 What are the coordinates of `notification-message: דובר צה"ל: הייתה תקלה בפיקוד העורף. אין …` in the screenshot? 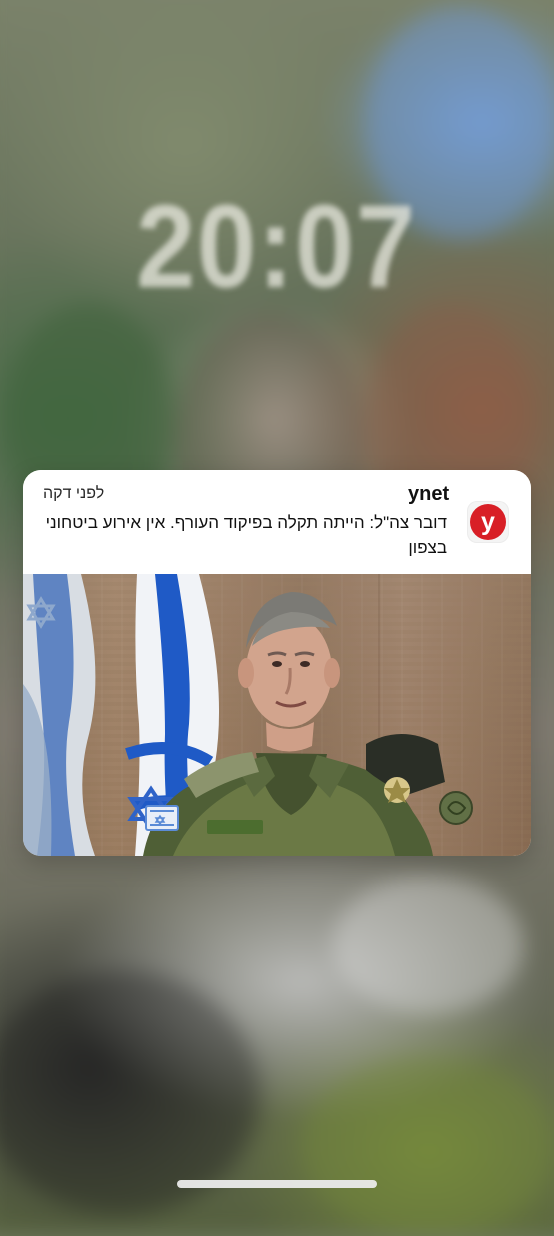 It's located at (246, 535).